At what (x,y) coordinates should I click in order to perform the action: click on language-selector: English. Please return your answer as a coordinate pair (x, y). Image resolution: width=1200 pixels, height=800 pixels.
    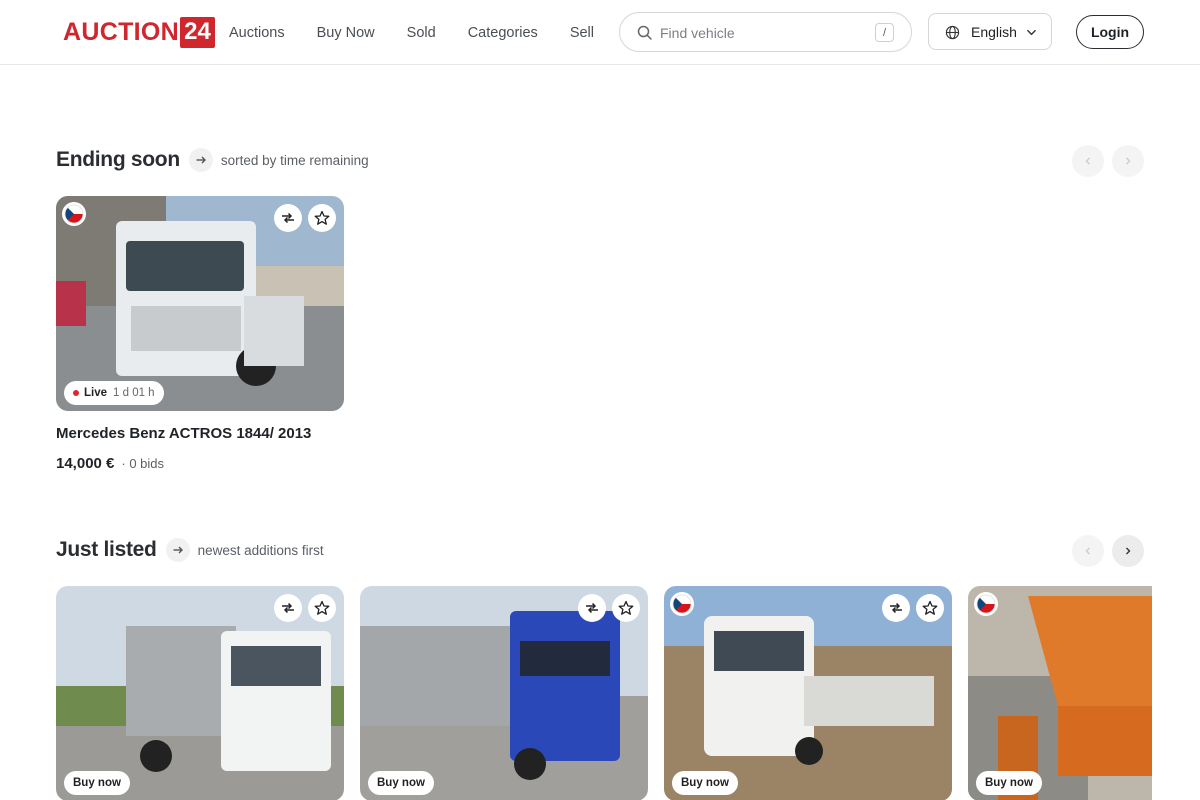
    Looking at the image, I should click on (990, 31).